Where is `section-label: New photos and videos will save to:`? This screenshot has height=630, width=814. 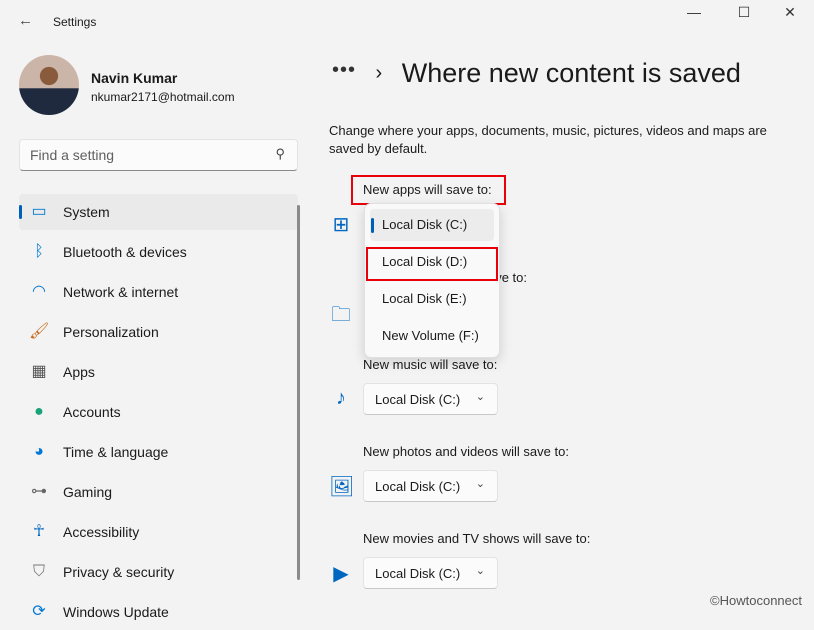
section-label: New photos and videos will save to: is located at coordinates (466, 451).